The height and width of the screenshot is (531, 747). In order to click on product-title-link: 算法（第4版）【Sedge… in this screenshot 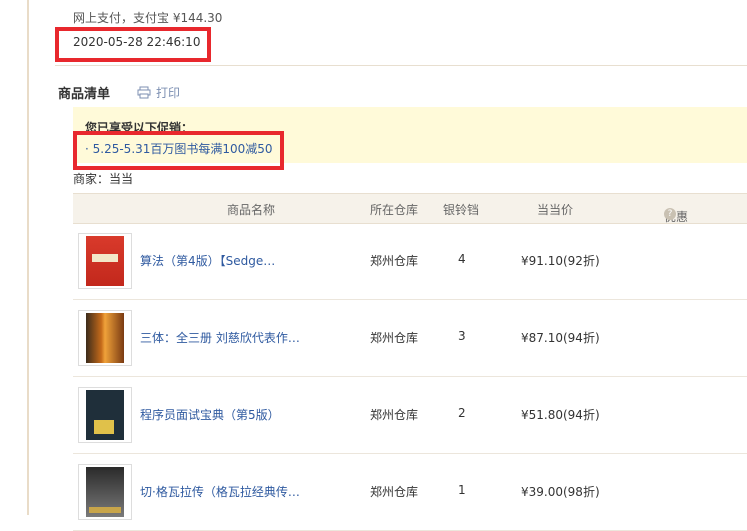, I will do `click(207, 260)`.